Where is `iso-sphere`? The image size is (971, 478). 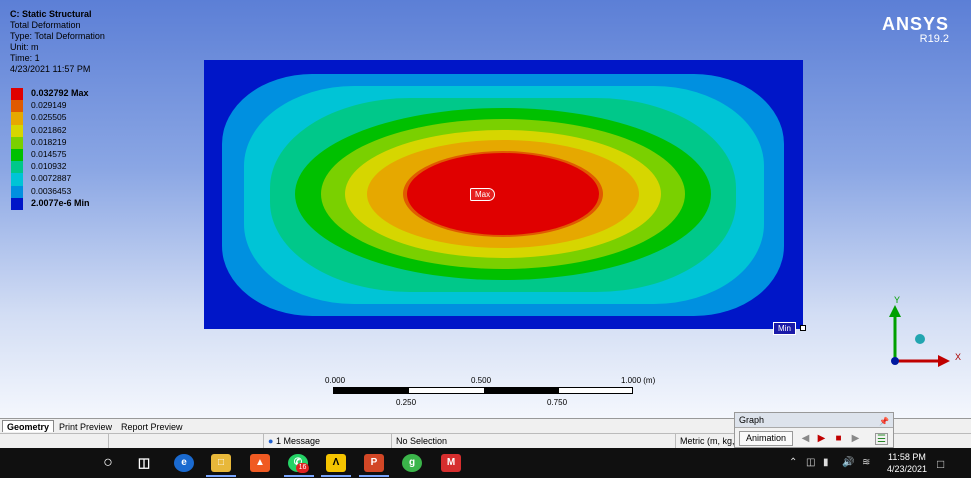 iso-sphere is located at coordinates (920, 339).